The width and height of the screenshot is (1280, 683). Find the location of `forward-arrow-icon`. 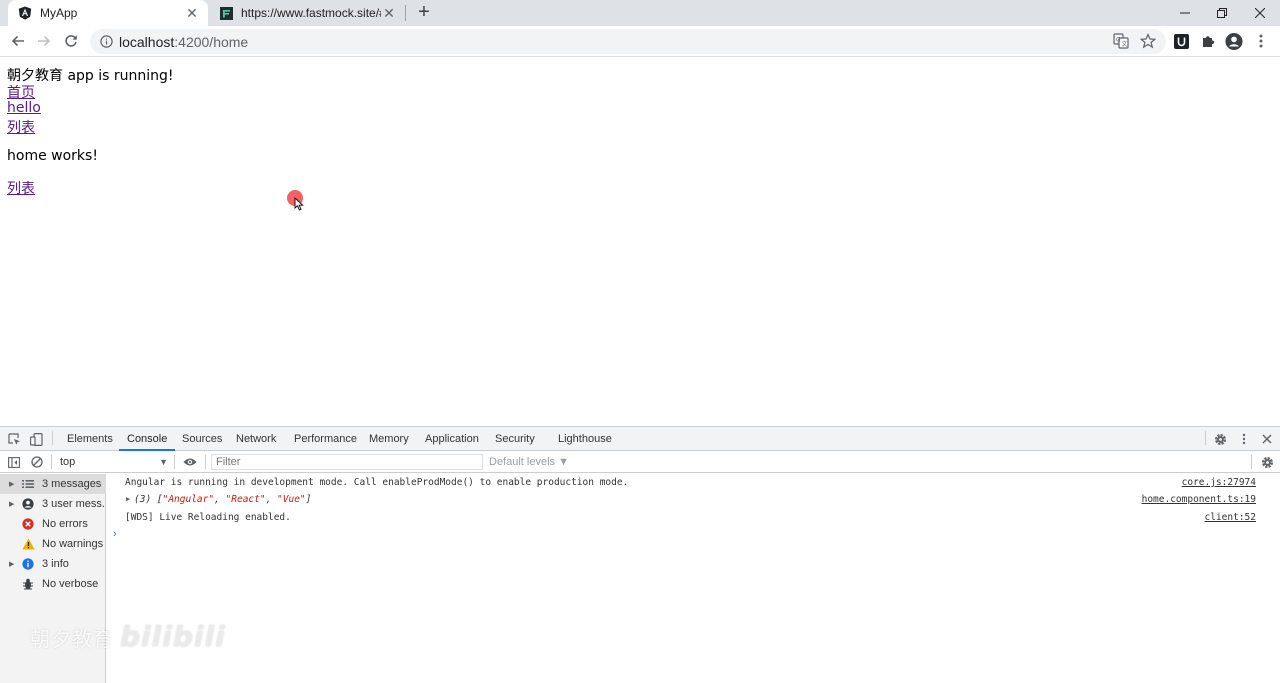

forward-arrow-icon is located at coordinates (44, 41).